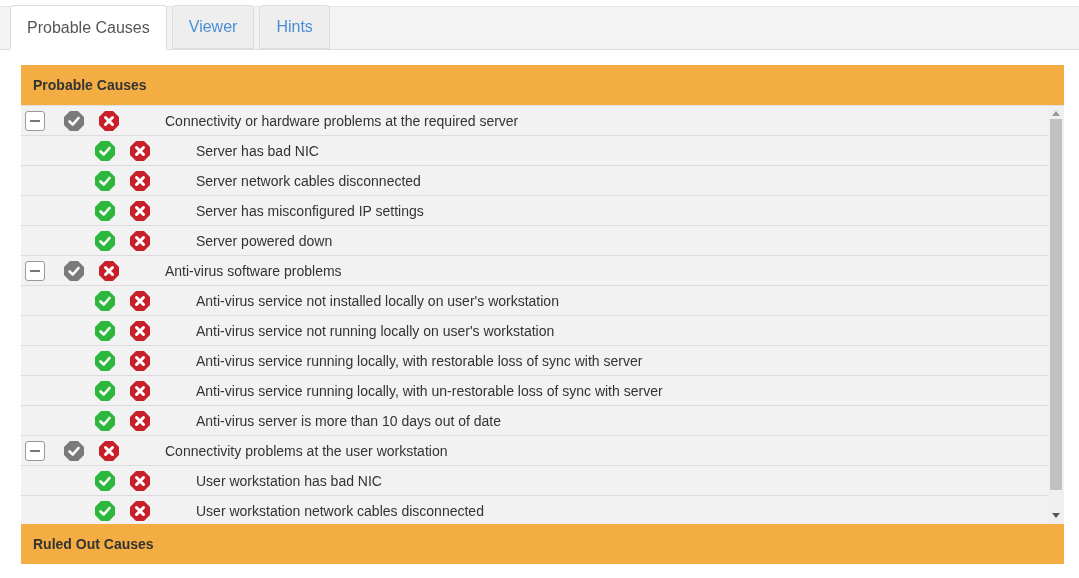  I want to click on cause-group-label: Anti-virus software problems, so click(253, 270).